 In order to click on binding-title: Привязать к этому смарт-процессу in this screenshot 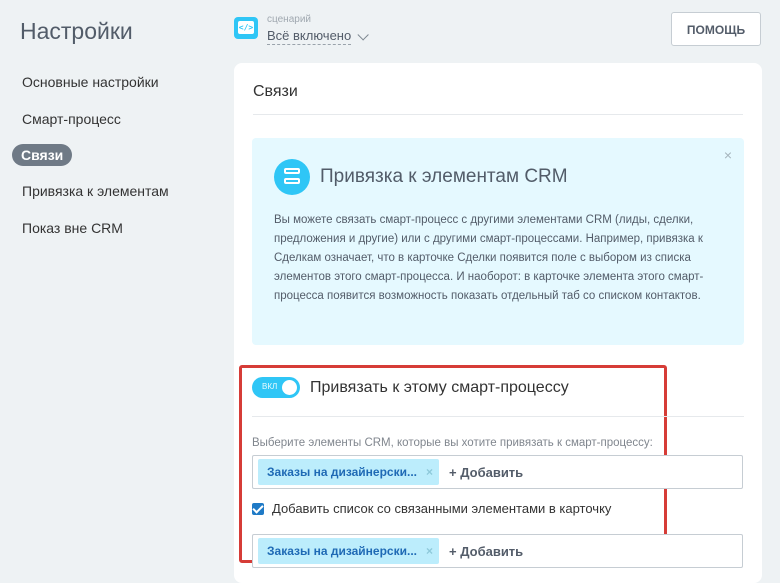, I will do `click(439, 387)`.